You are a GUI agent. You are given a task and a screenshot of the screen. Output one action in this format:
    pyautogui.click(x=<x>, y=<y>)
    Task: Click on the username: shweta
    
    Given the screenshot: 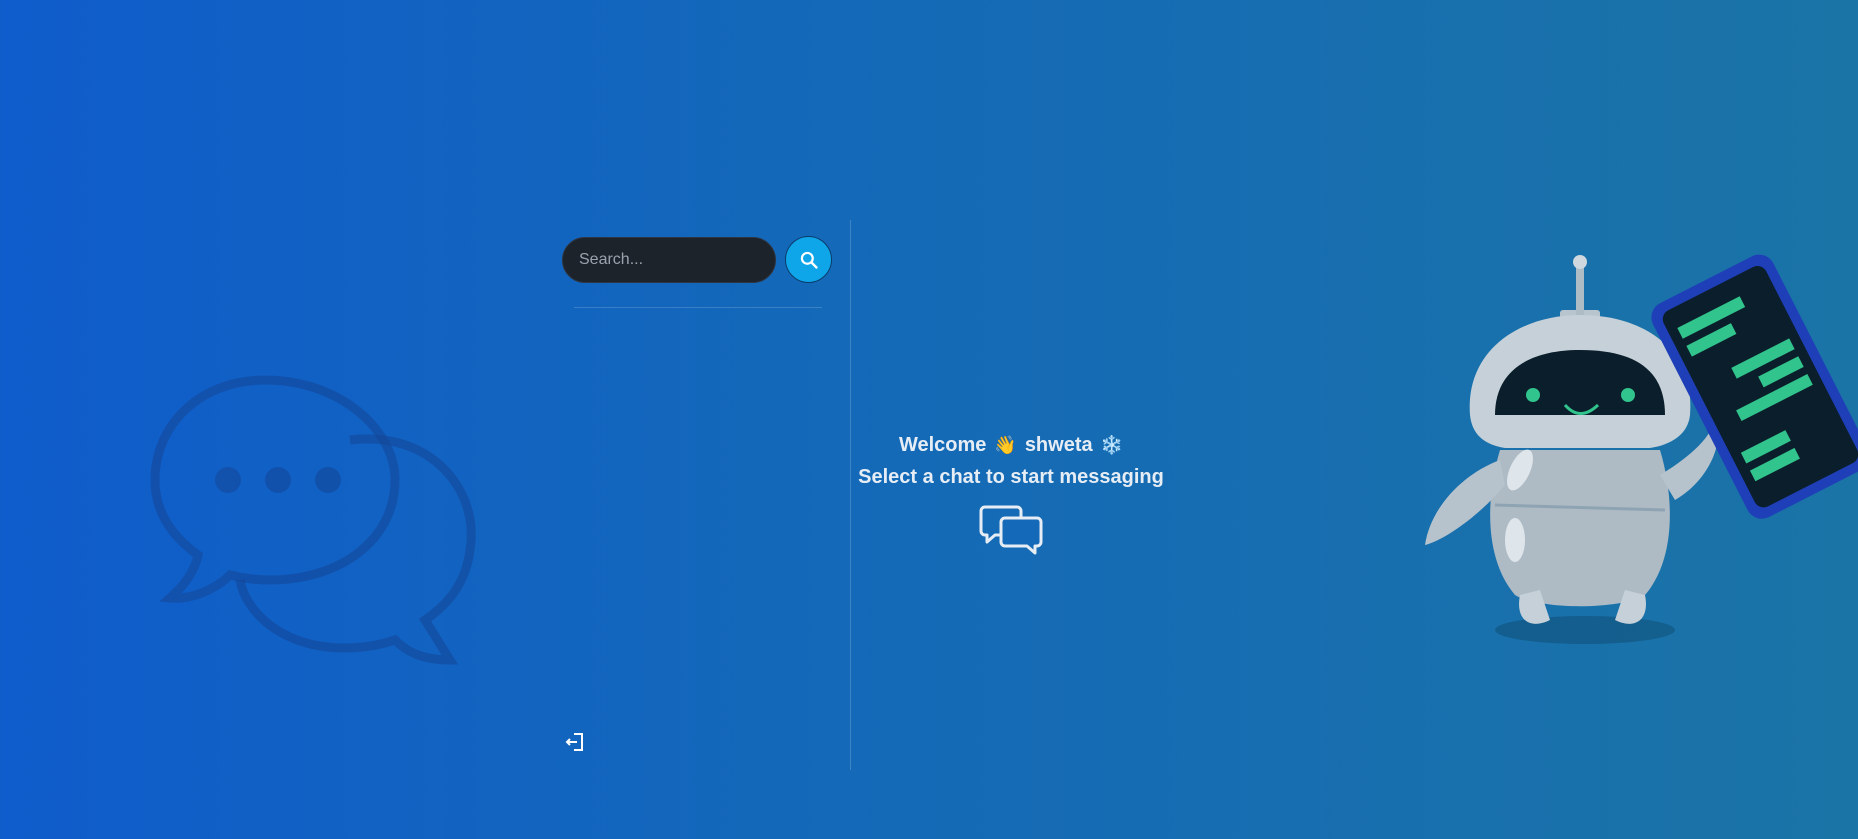 What is the action you would take?
    pyautogui.click(x=1058, y=444)
    